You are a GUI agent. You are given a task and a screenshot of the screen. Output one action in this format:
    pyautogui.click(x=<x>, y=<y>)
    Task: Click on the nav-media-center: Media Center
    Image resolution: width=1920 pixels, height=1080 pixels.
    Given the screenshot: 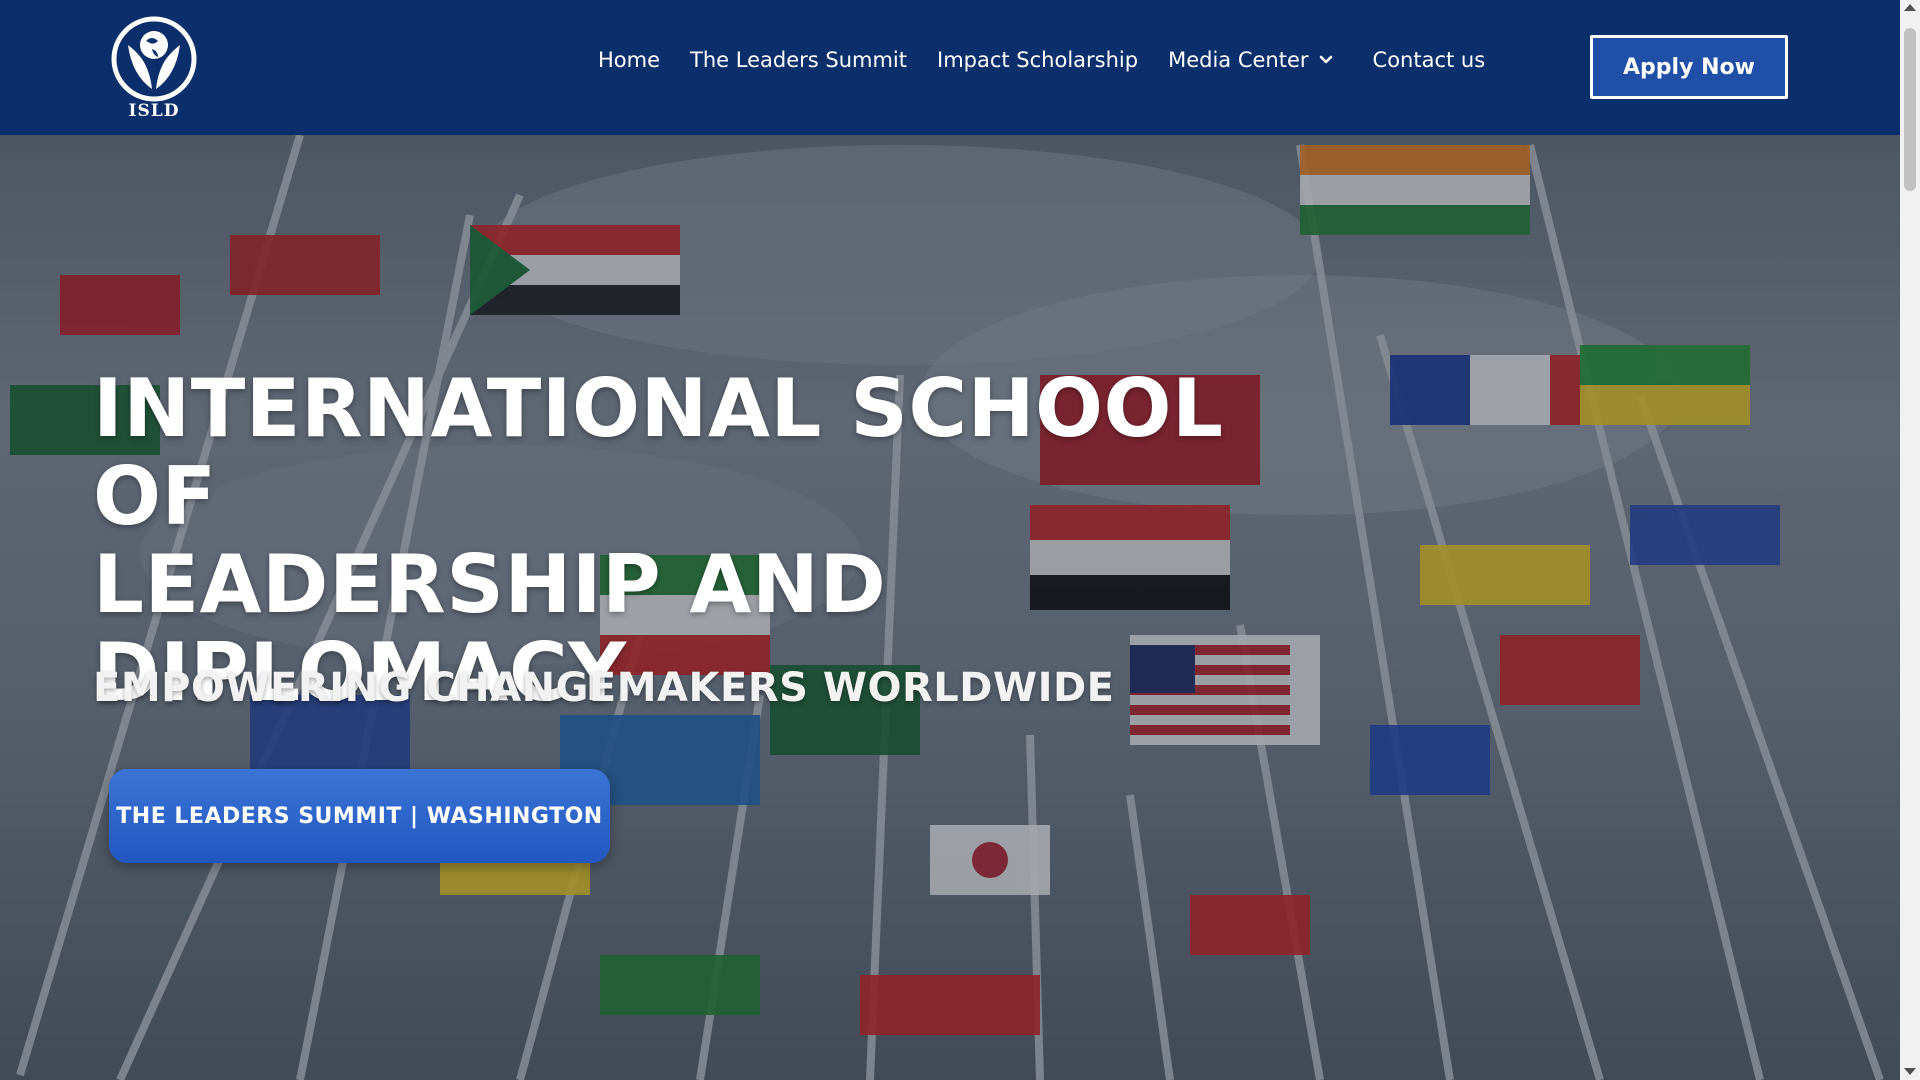 What is the action you would take?
    pyautogui.click(x=1250, y=60)
    